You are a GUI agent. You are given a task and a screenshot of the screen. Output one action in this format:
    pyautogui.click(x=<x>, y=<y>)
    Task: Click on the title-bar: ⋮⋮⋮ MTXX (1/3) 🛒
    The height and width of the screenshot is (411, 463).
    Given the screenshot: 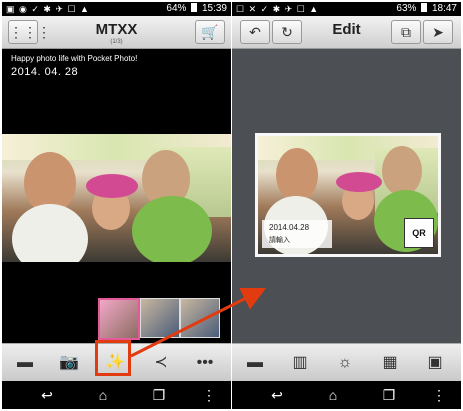 What is the action you would take?
    pyautogui.click(x=116, y=32)
    